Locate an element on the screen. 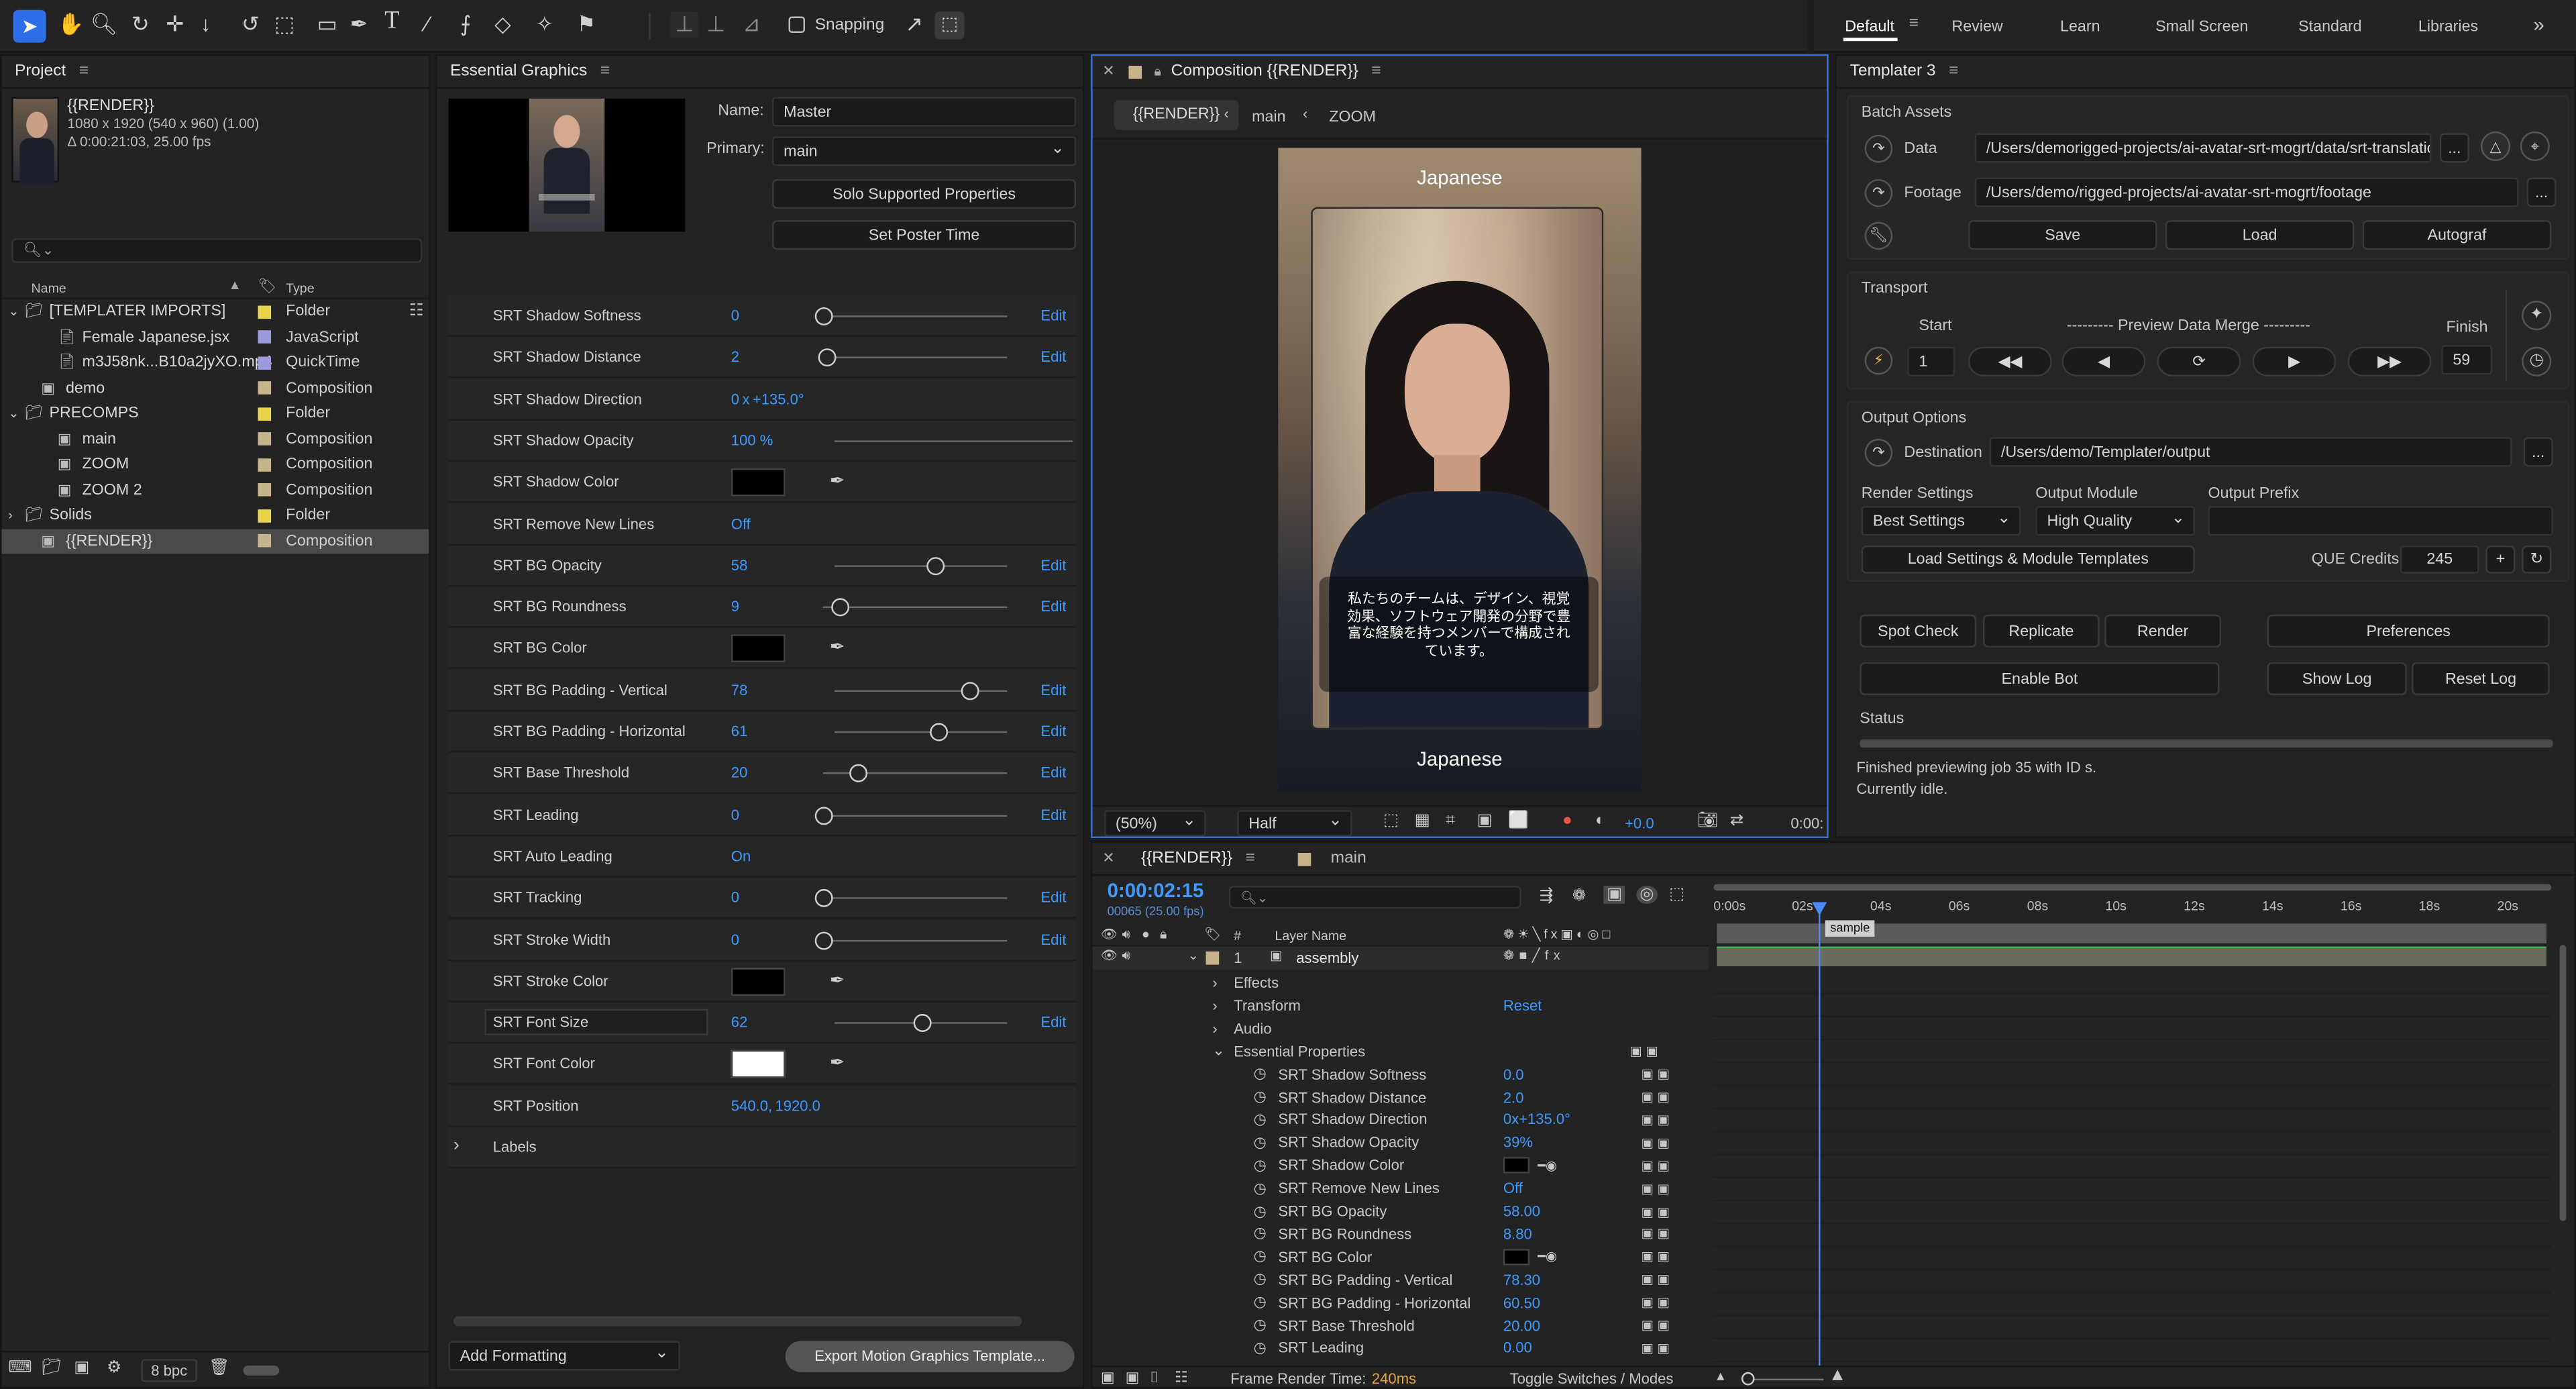  first-button: ◀◀ is located at coordinates (2010, 361).